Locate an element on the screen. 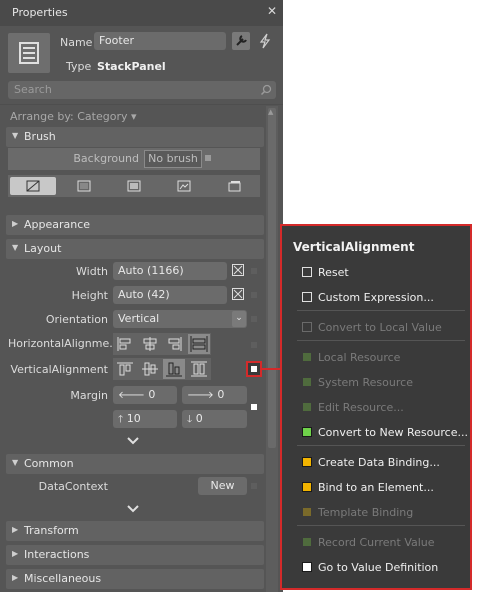  new-button: New is located at coordinates (222, 486).